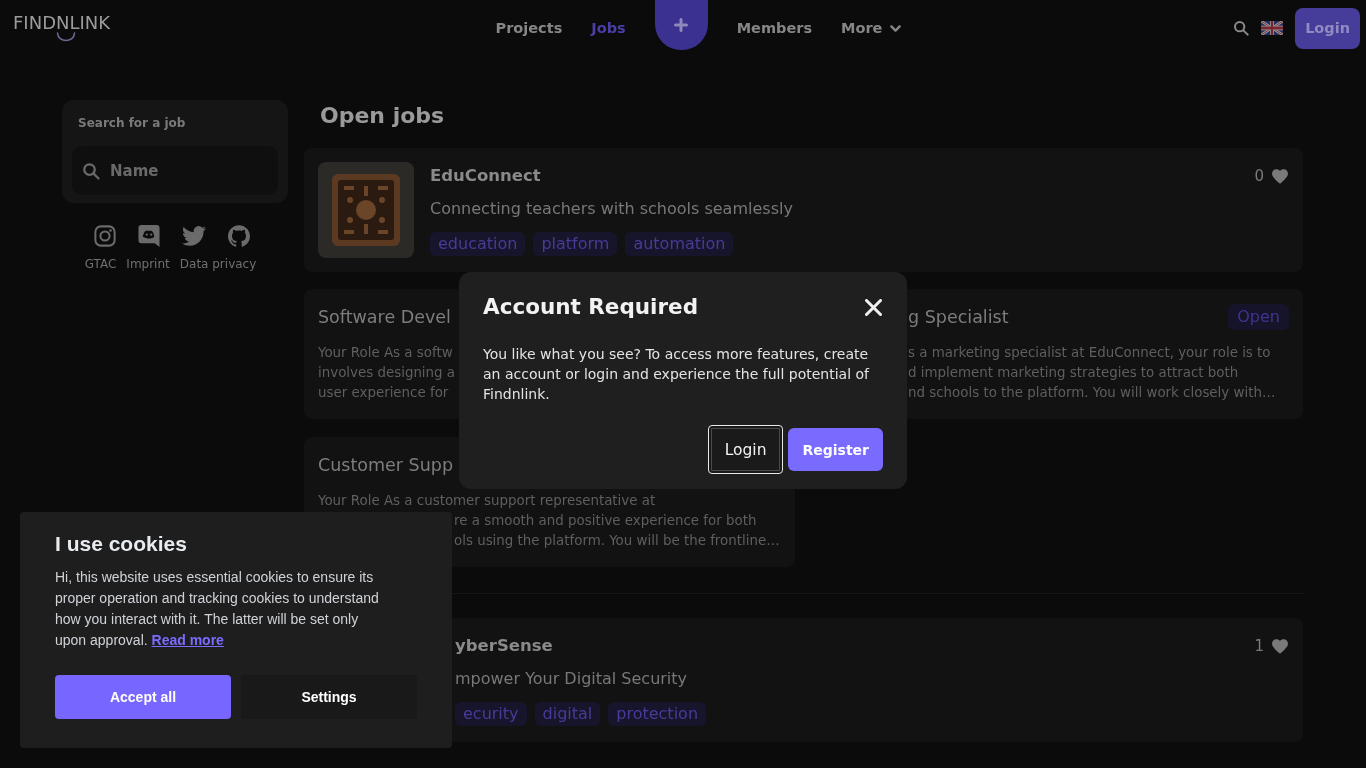  I want to click on tag: platform, so click(575, 244).